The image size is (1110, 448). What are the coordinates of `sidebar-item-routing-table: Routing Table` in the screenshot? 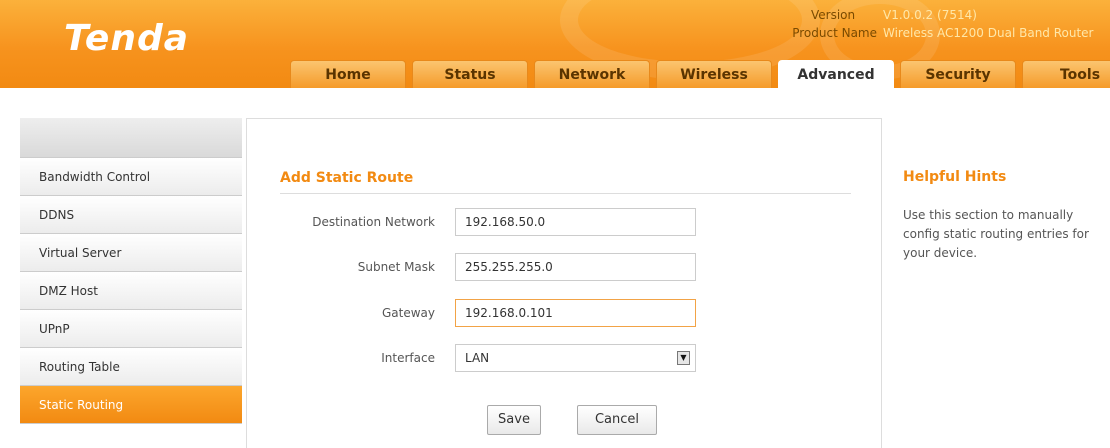 It's located at (131, 367).